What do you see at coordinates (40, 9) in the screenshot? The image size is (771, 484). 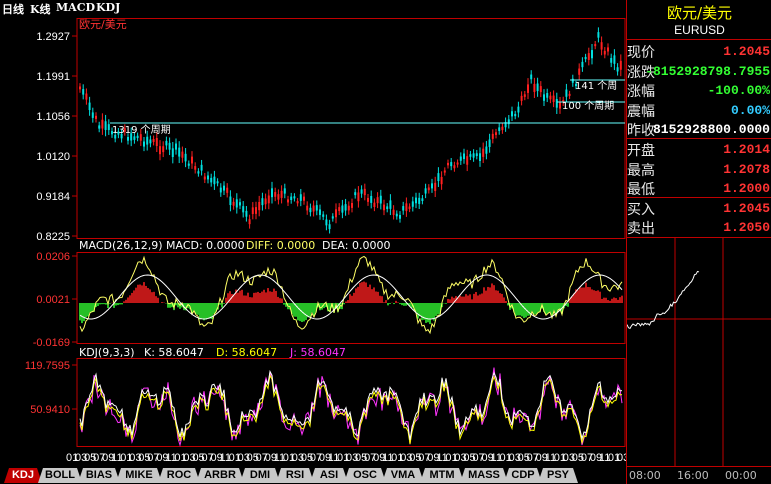 I see `kline-button: K线` at bounding box center [40, 9].